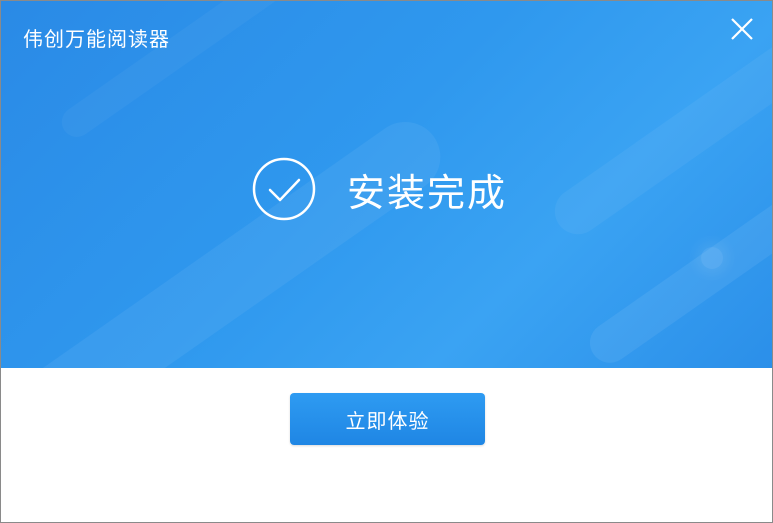 The image size is (773, 523). I want to click on status-text: 安装完成, so click(427, 192).